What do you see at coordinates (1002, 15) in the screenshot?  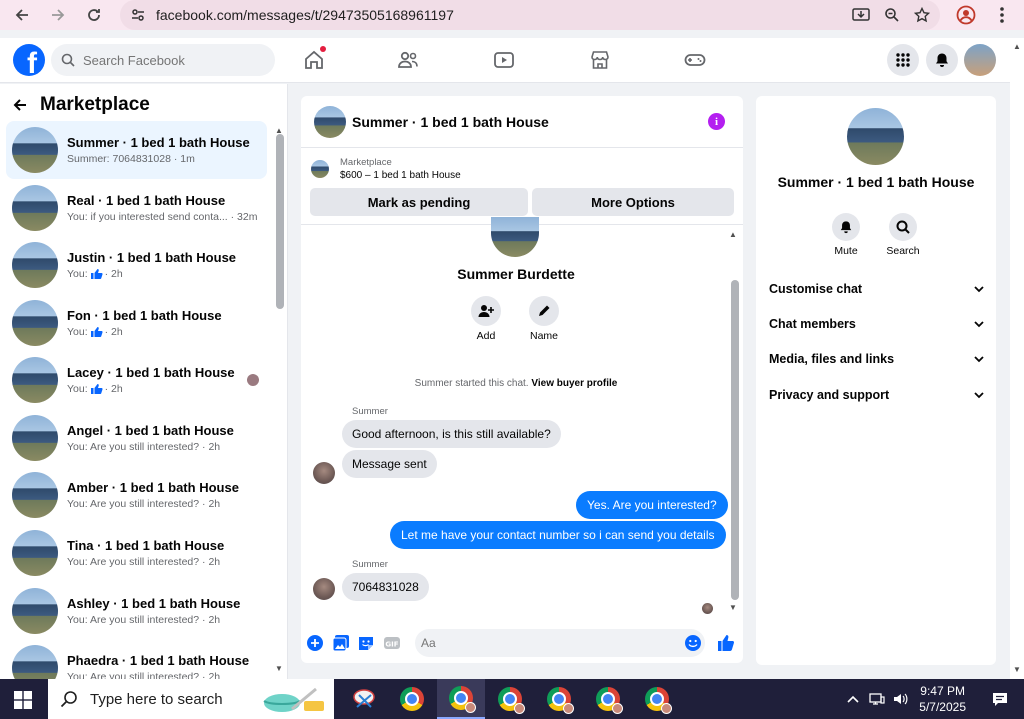 I see `browser-menu-icon` at bounding box center [1002, 15].